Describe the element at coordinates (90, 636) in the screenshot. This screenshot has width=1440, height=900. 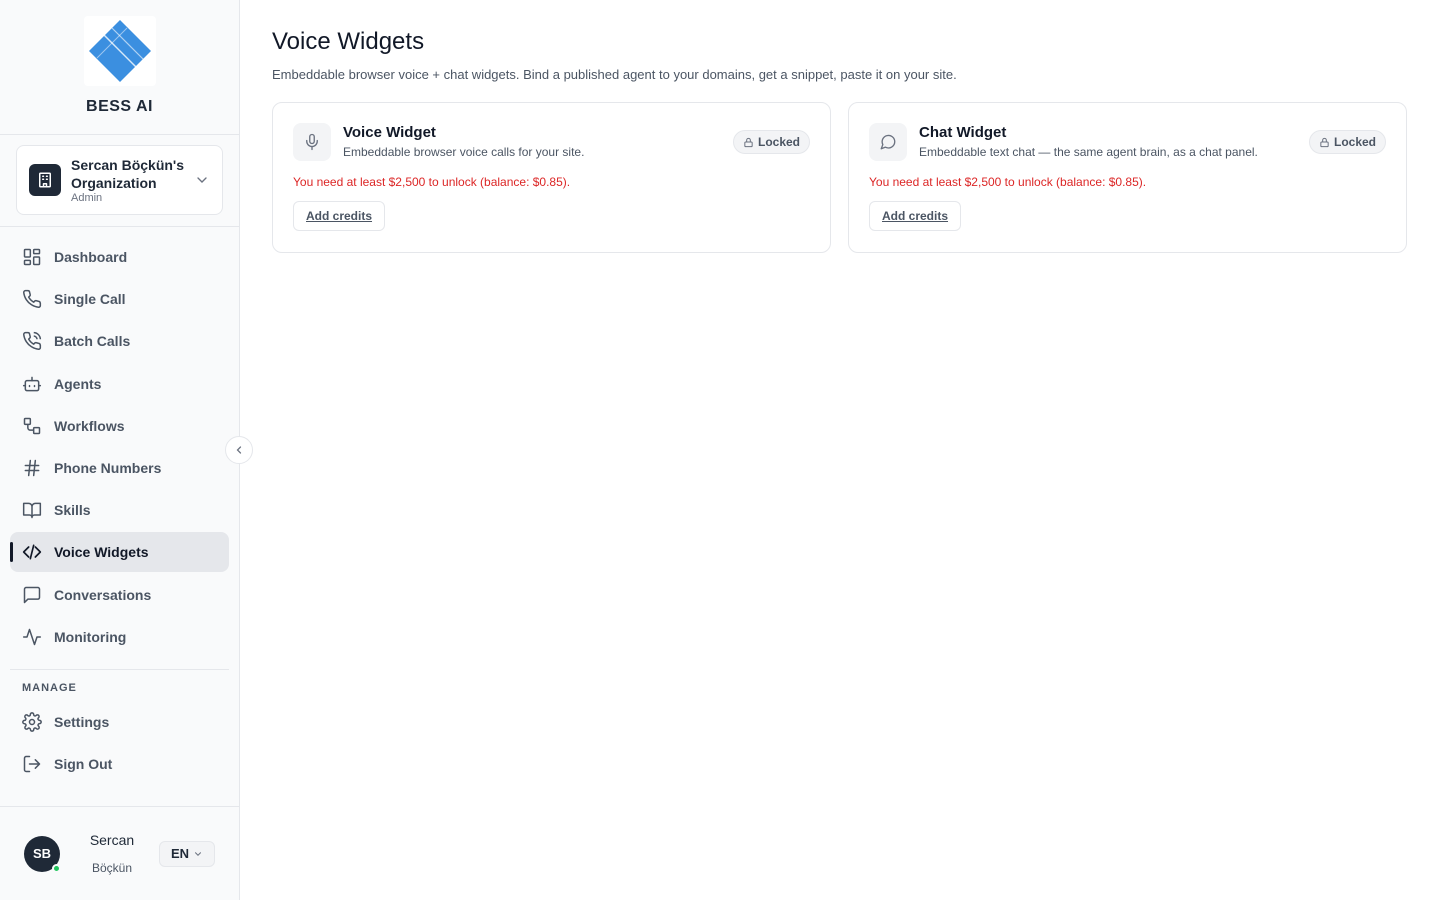
I see `nav-label: Monitoring` at that location.